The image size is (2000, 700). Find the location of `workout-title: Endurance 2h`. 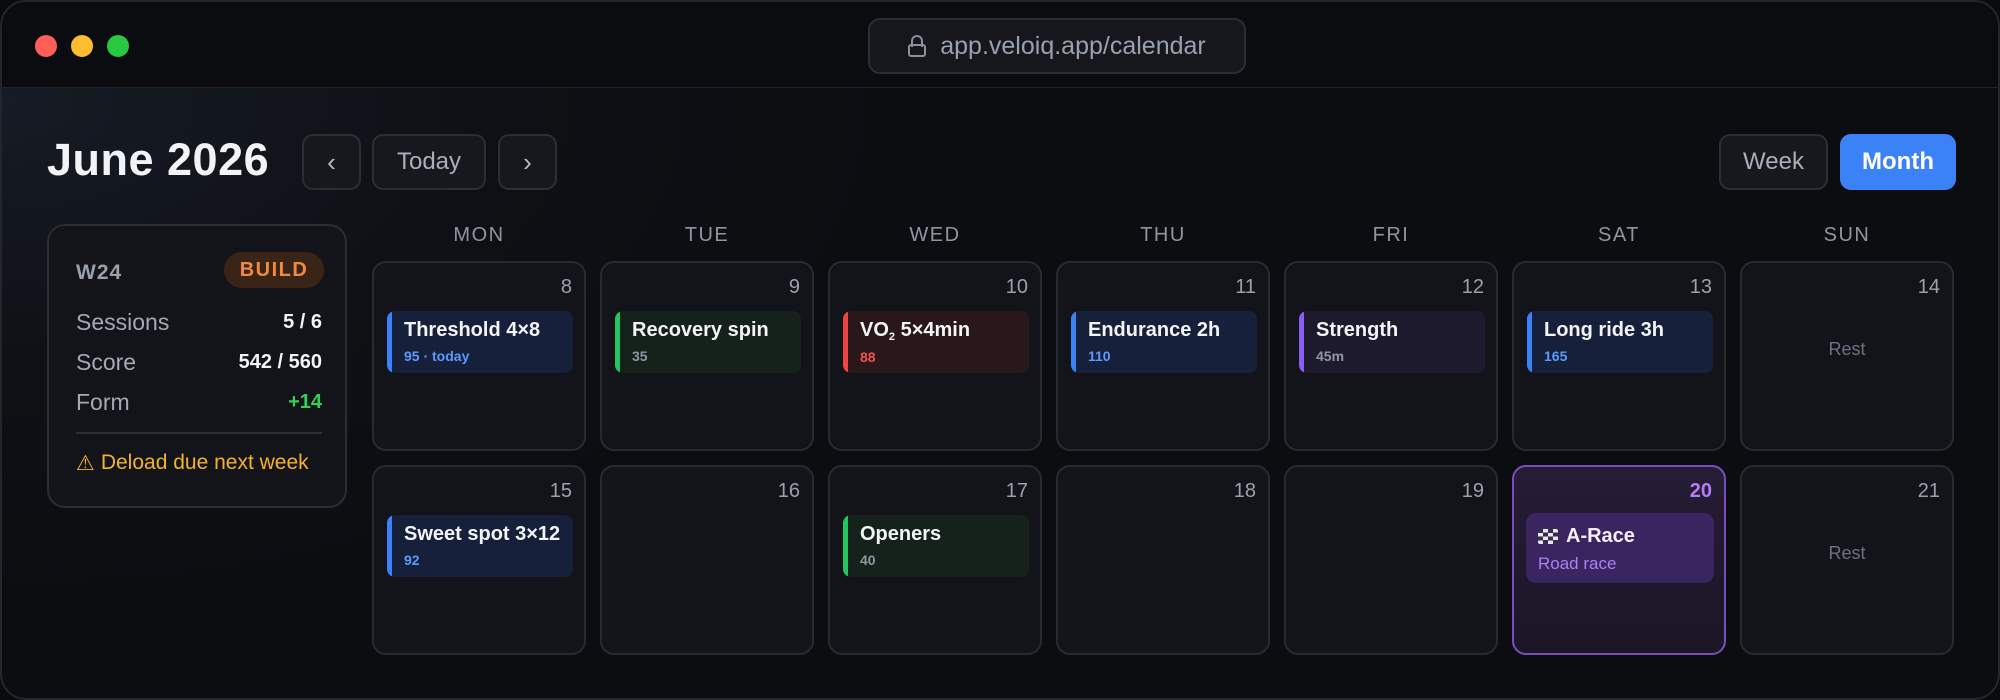

workout-title: Endurance 2h is located at coordinates (1154, 330).